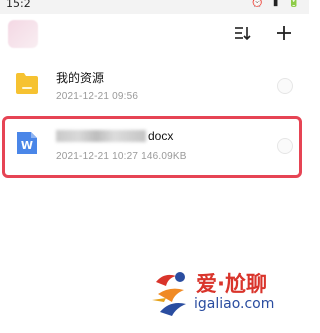  Describe the element at coordinates (27, 83) in the screenshot. I see `folder-icon` at that location.